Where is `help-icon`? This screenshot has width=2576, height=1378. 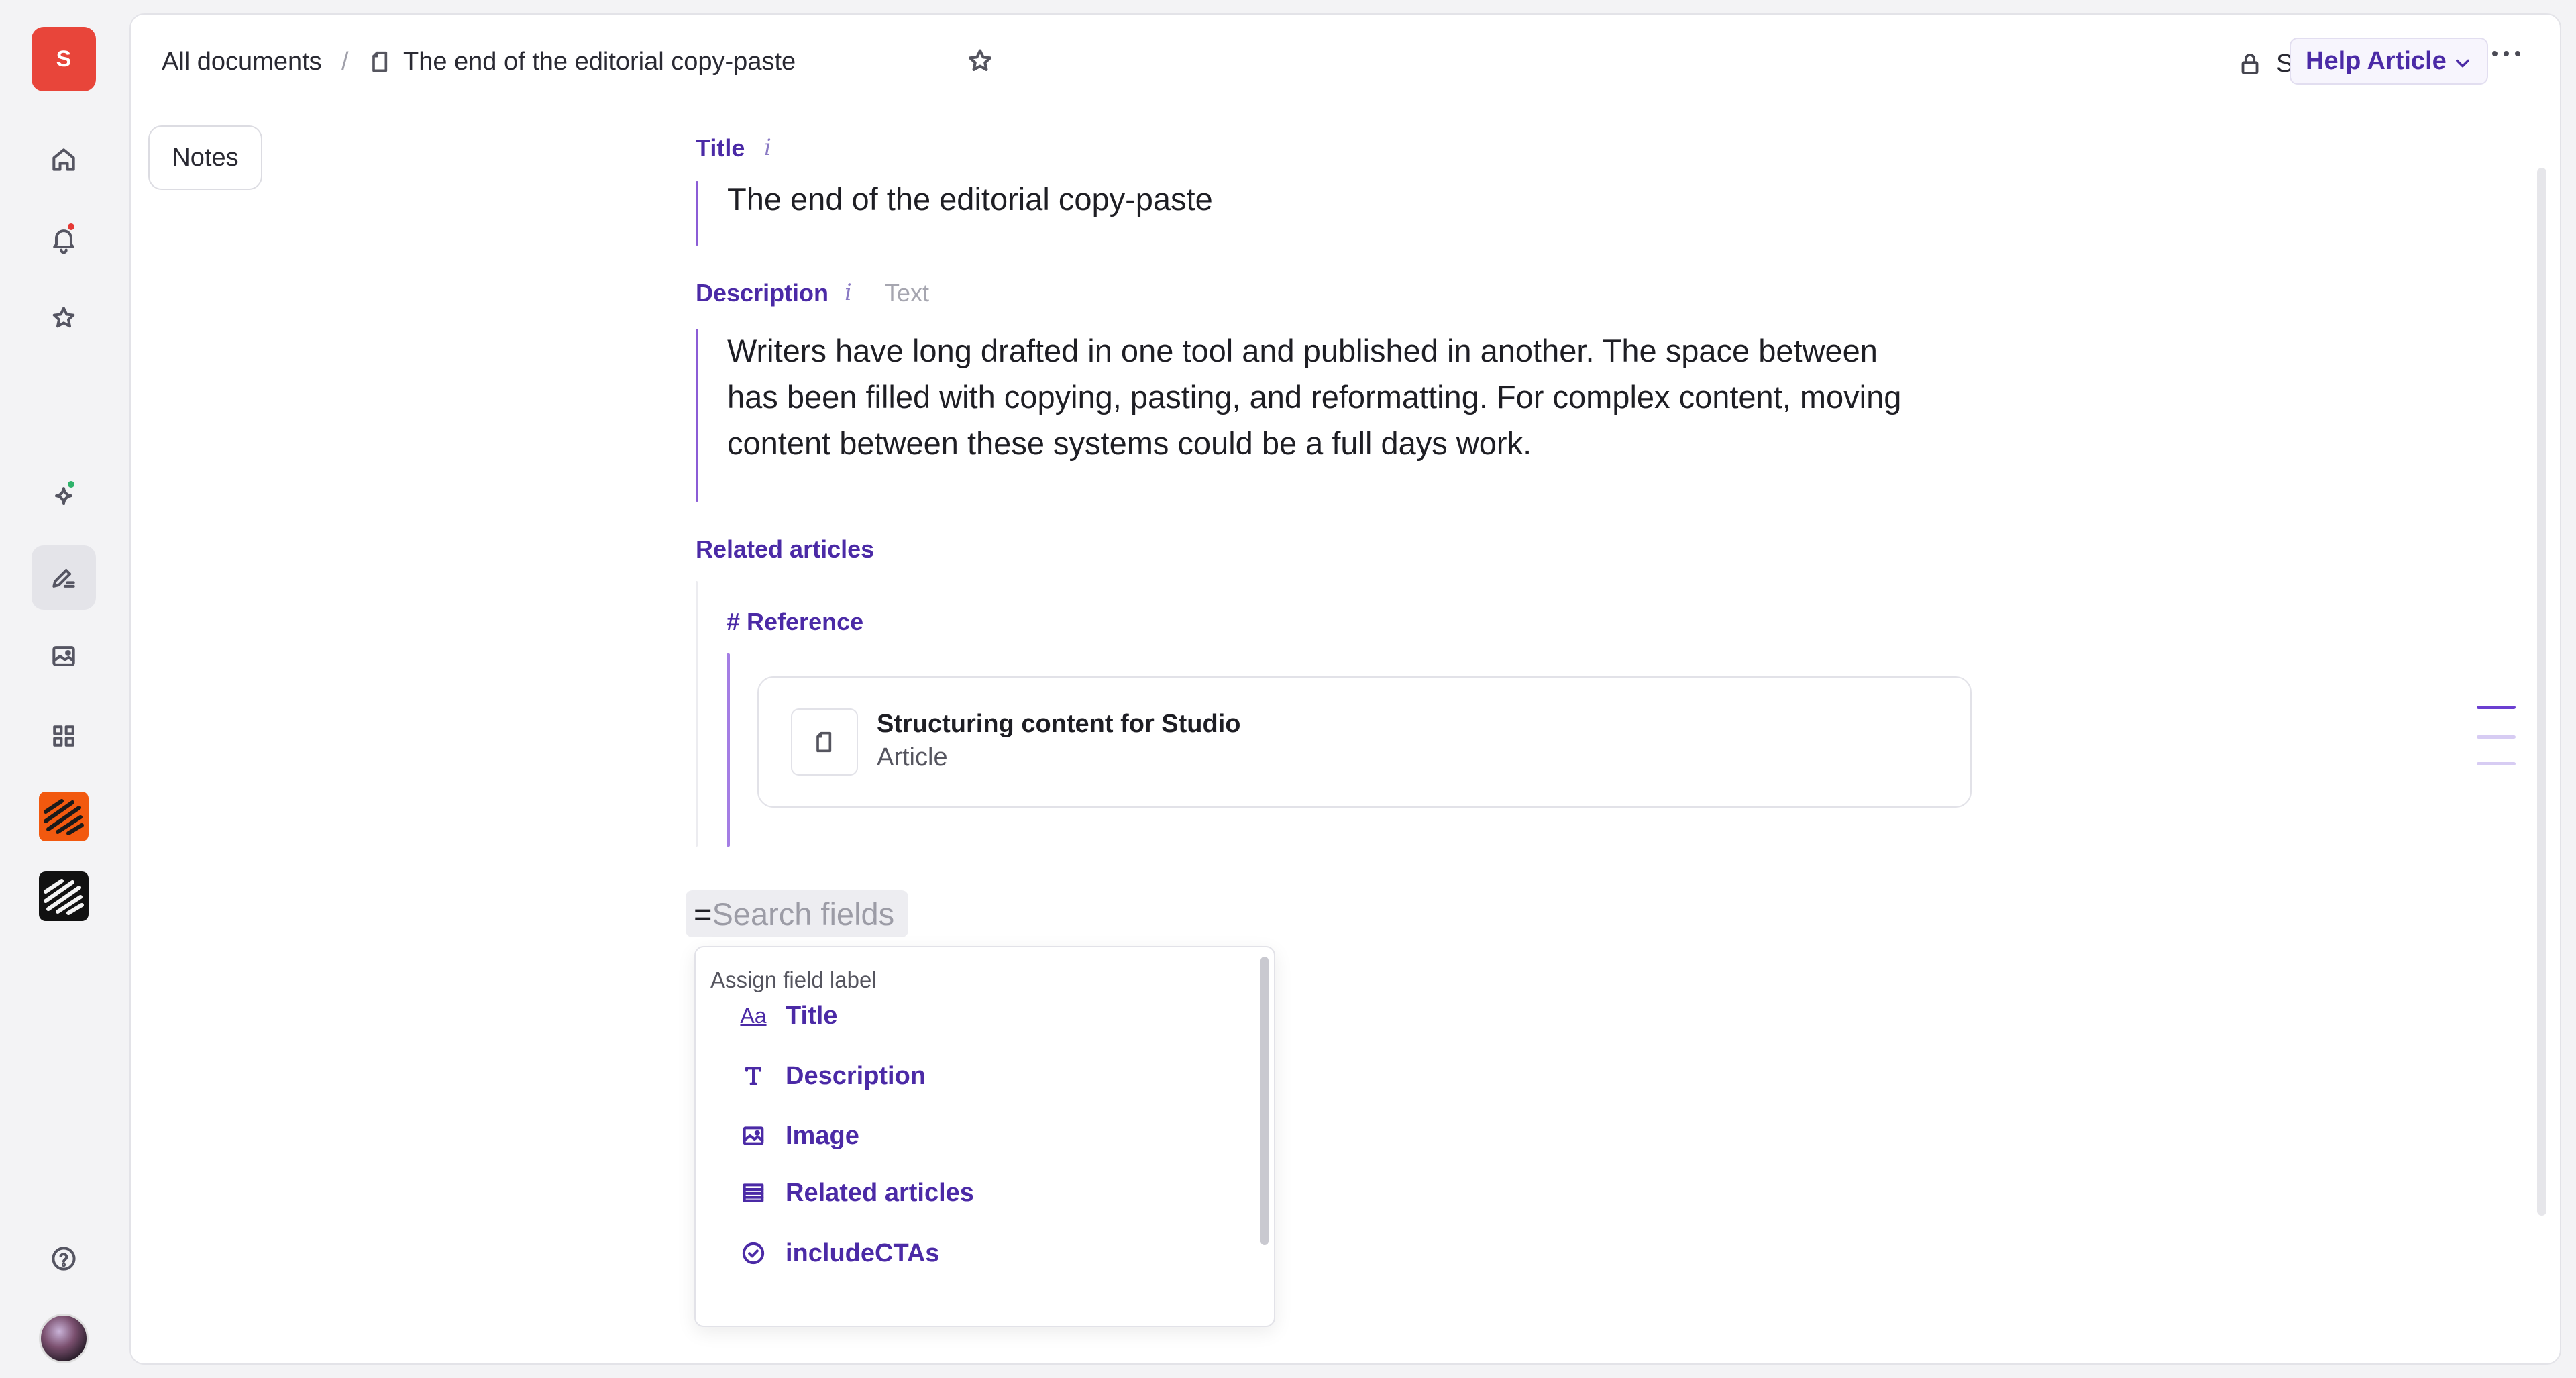 help-icon is located at coordinates (64, 1259).